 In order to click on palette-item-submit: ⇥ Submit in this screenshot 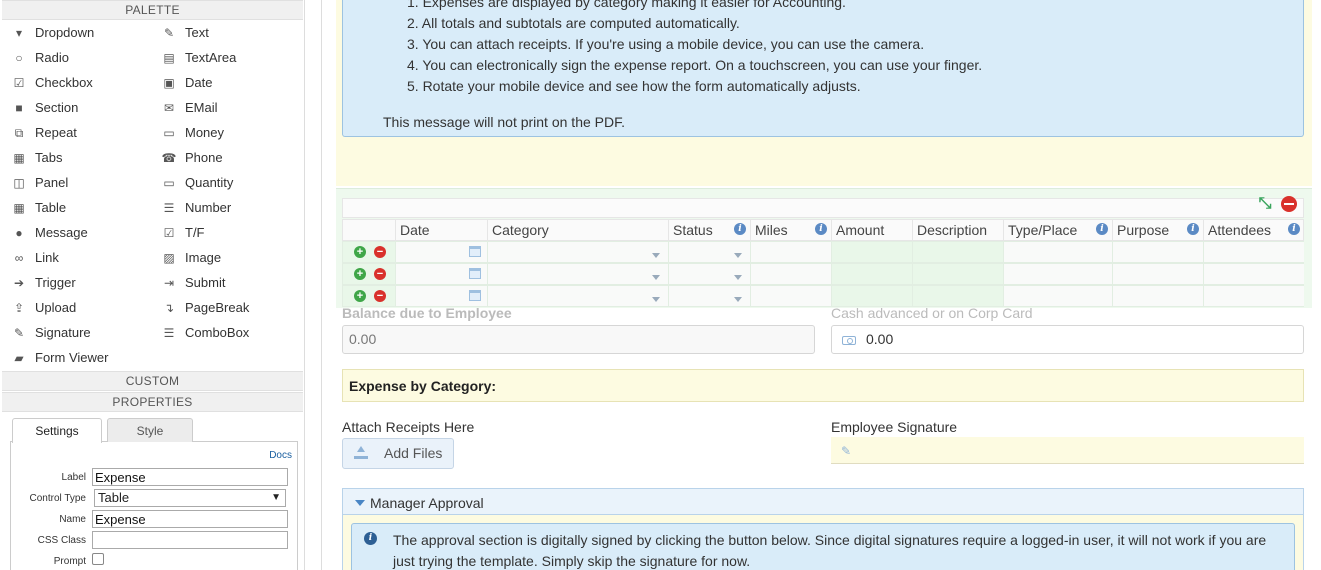, I will do `click(193, 283)`.